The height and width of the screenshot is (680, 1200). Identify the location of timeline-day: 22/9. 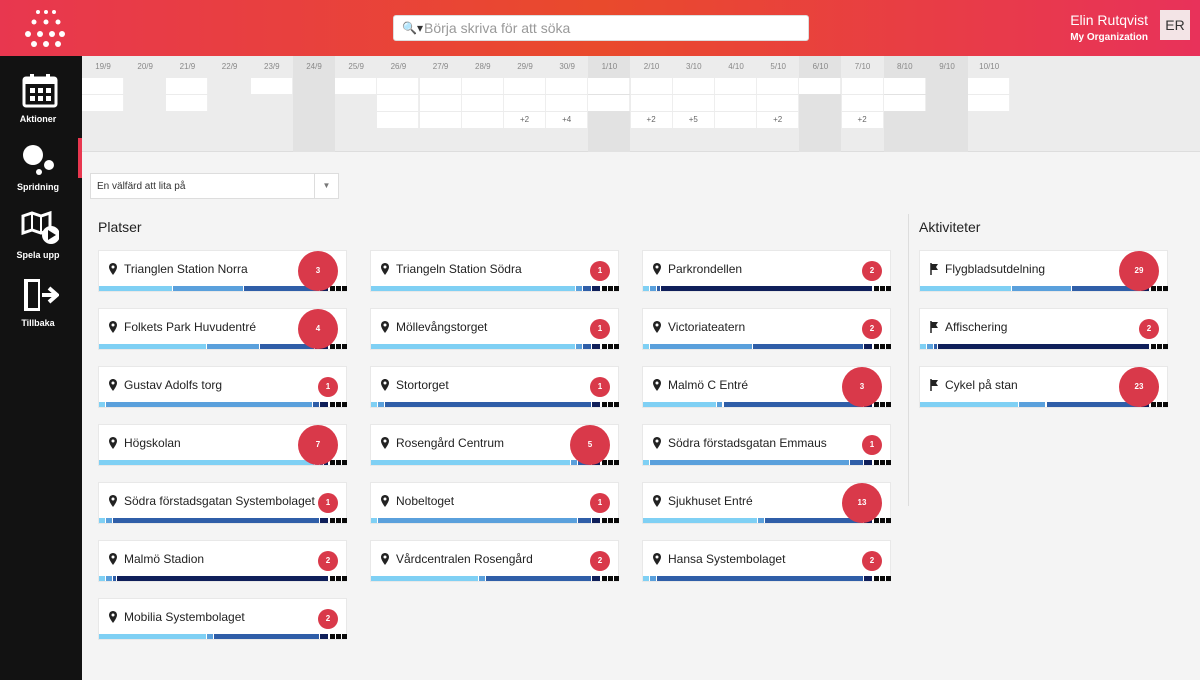
(230, 104).